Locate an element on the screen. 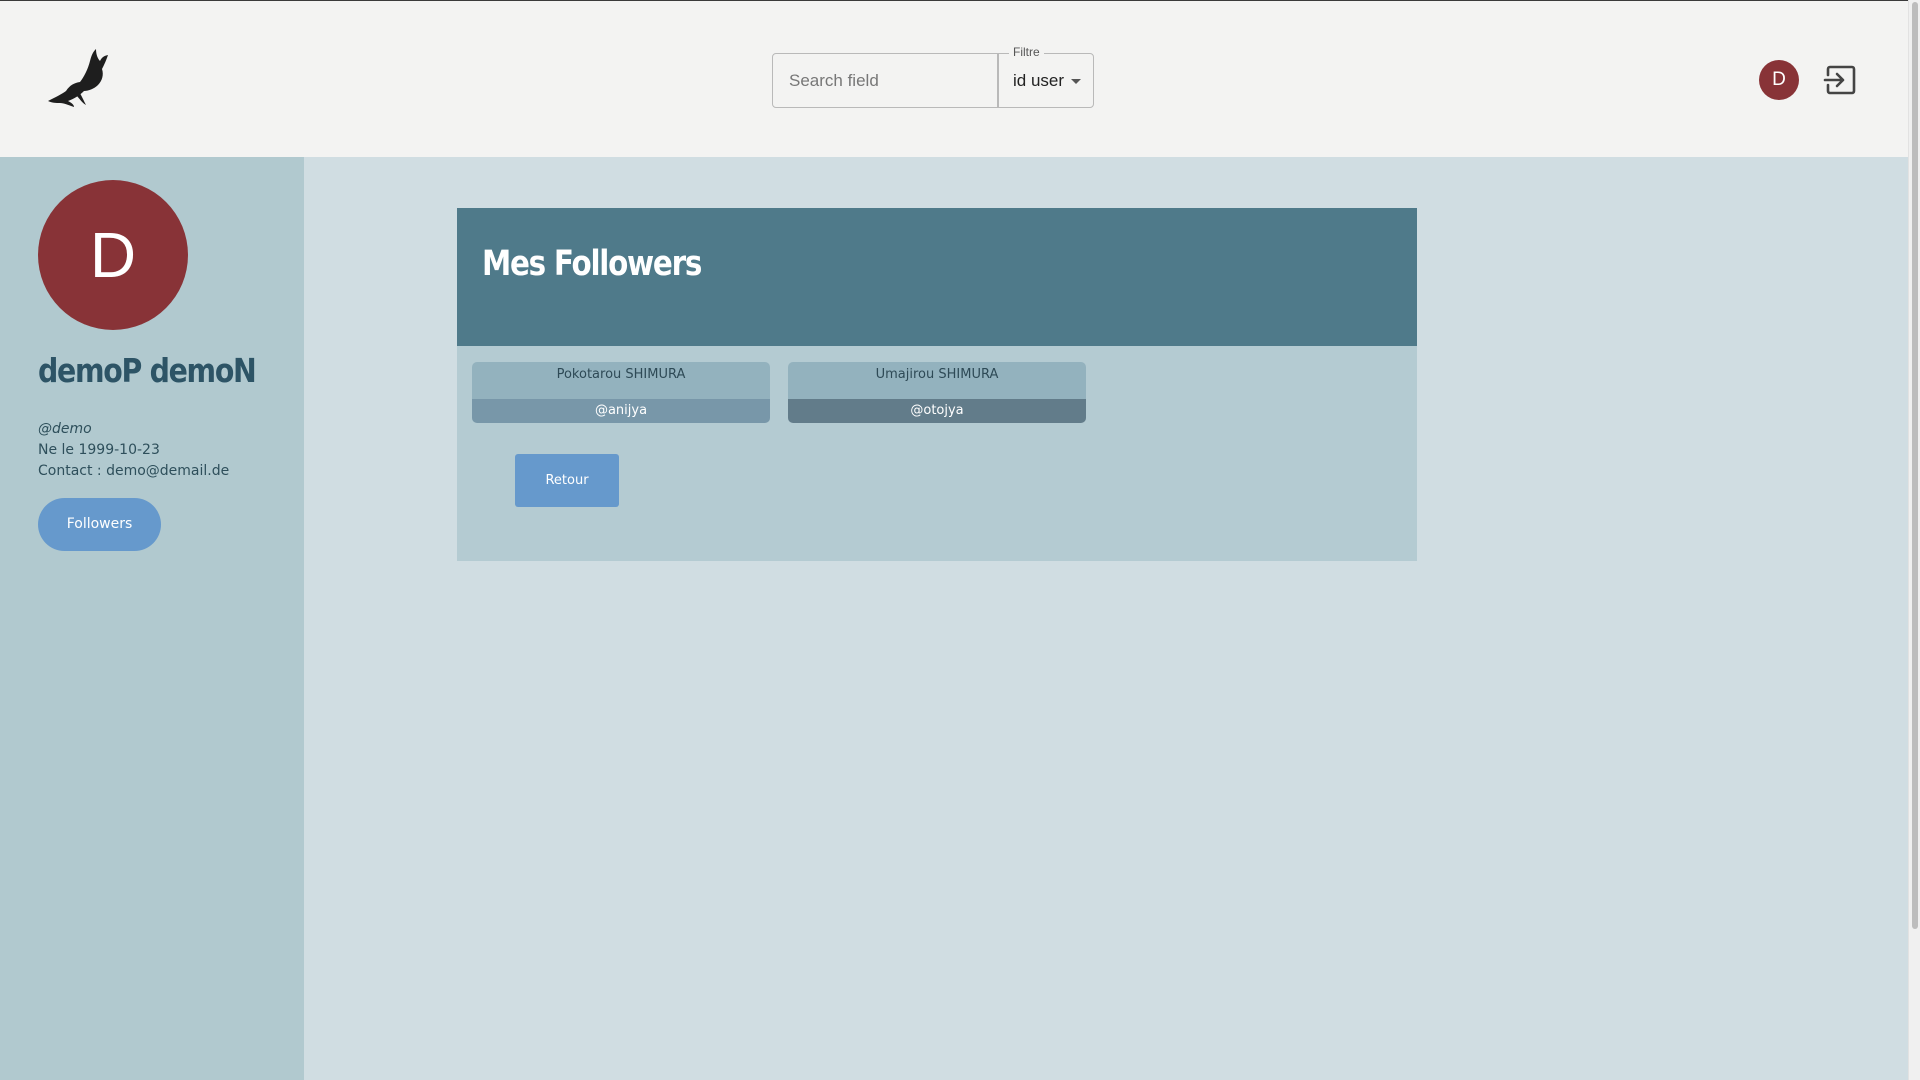  followers-button: Followers is located at coordinates (99, 524).